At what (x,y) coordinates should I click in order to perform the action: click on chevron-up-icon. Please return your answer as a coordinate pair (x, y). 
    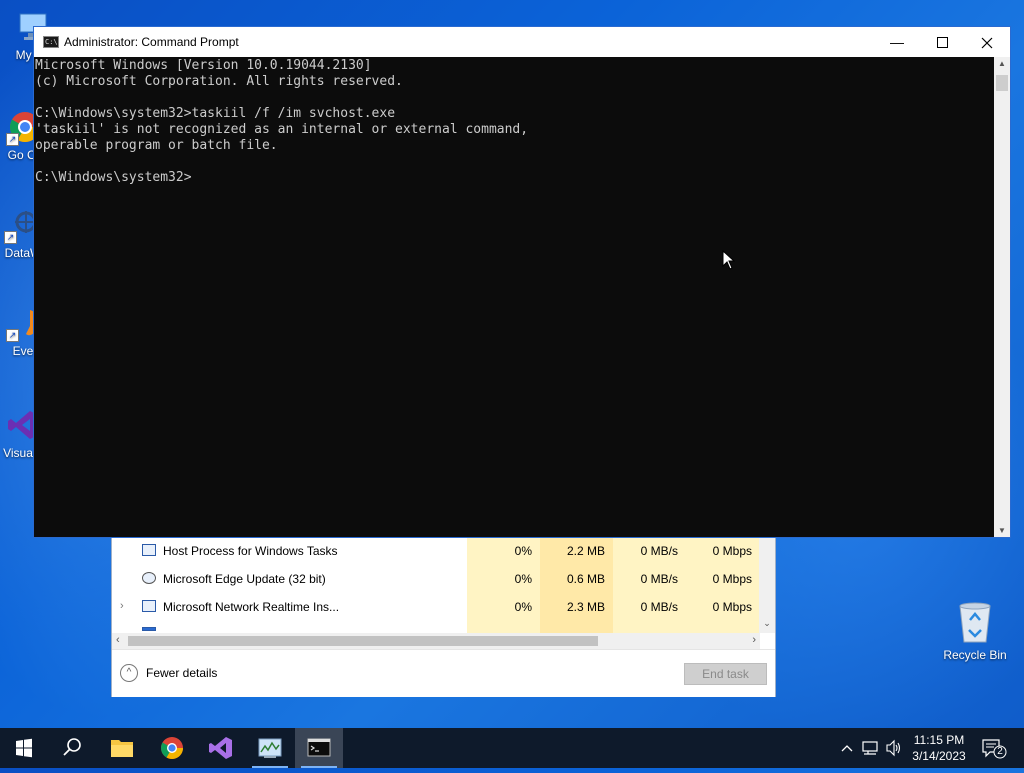
    Looking at the image, I should click on (847, 748).